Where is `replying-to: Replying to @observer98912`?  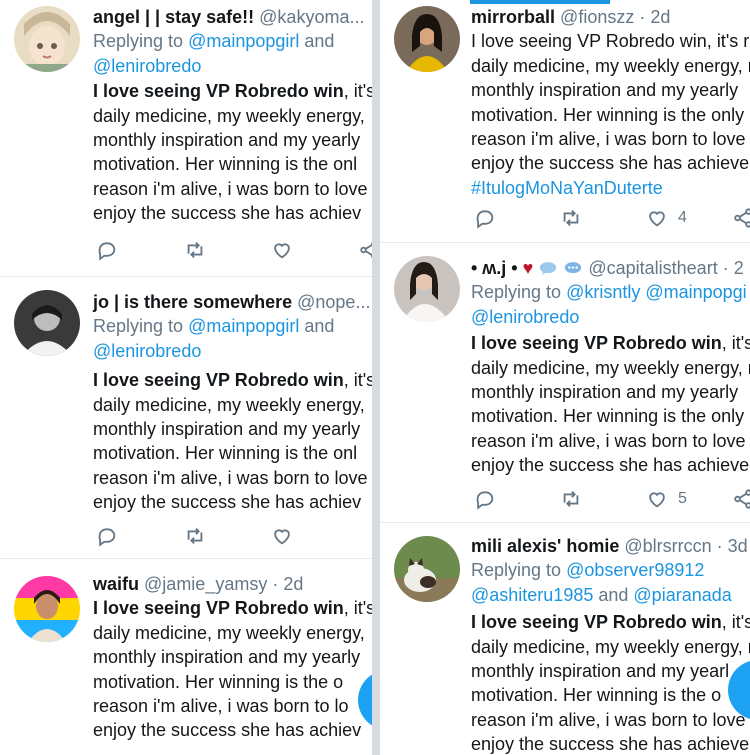
replying-to: Replying to @observer98912 is located at coordinates (610, 570).